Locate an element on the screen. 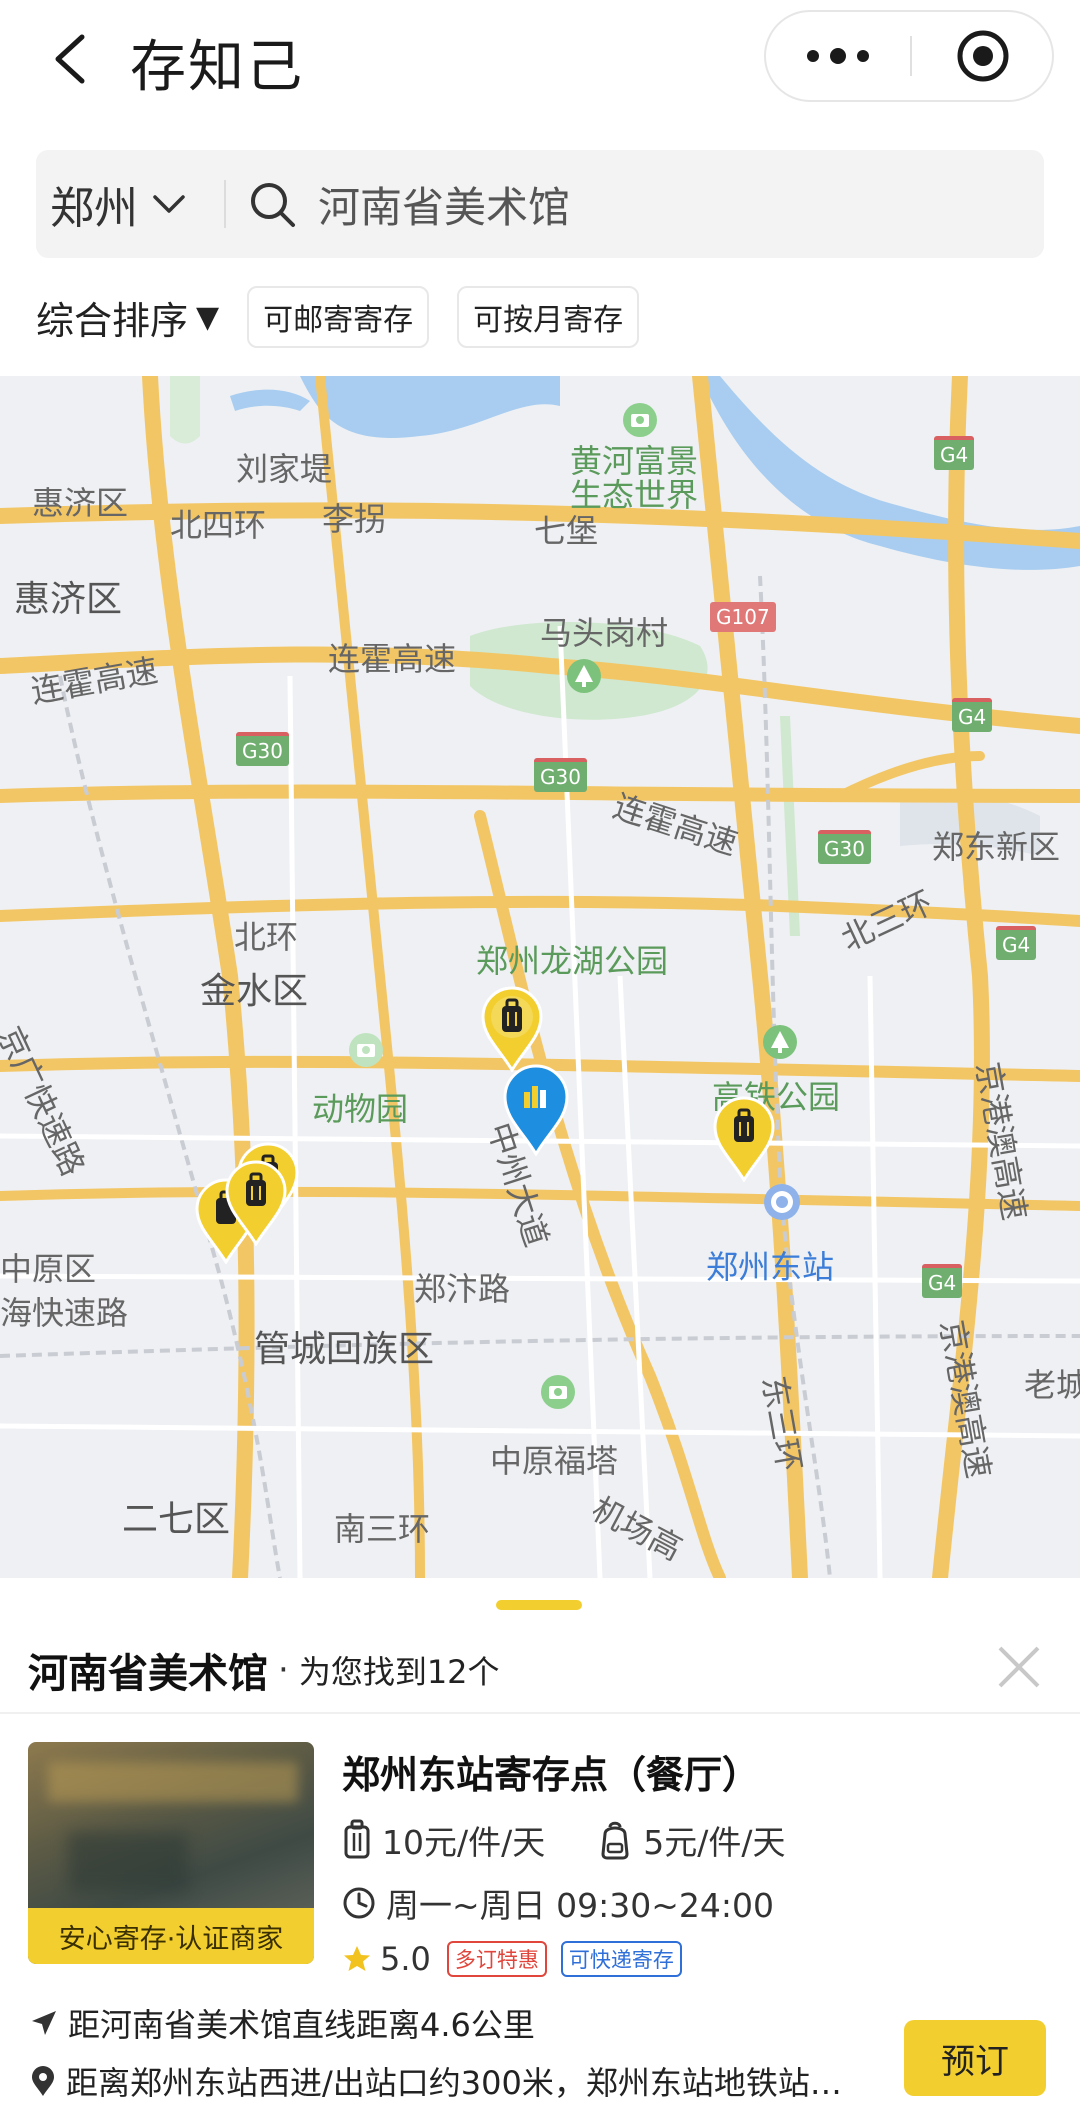 This screenshot has height=2126, width=1080. chip-monthly-storage: 可按月寄存 is located at coordinates (548, 317).